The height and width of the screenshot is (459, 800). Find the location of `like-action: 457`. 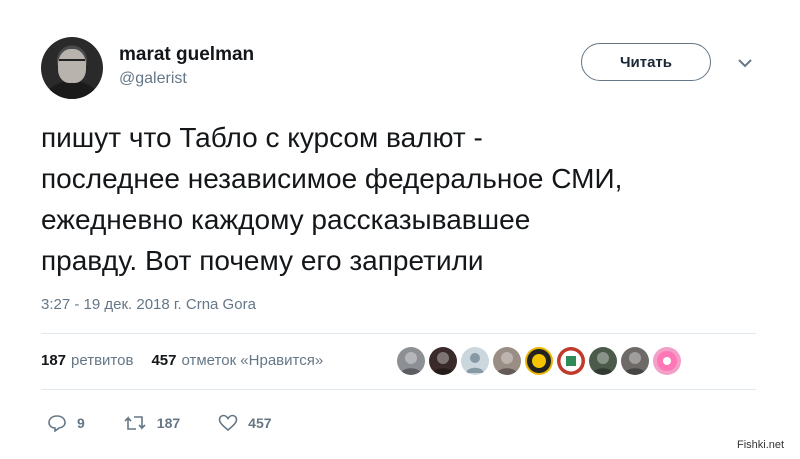

like-action: 457 is located at coordinates (245, 423).